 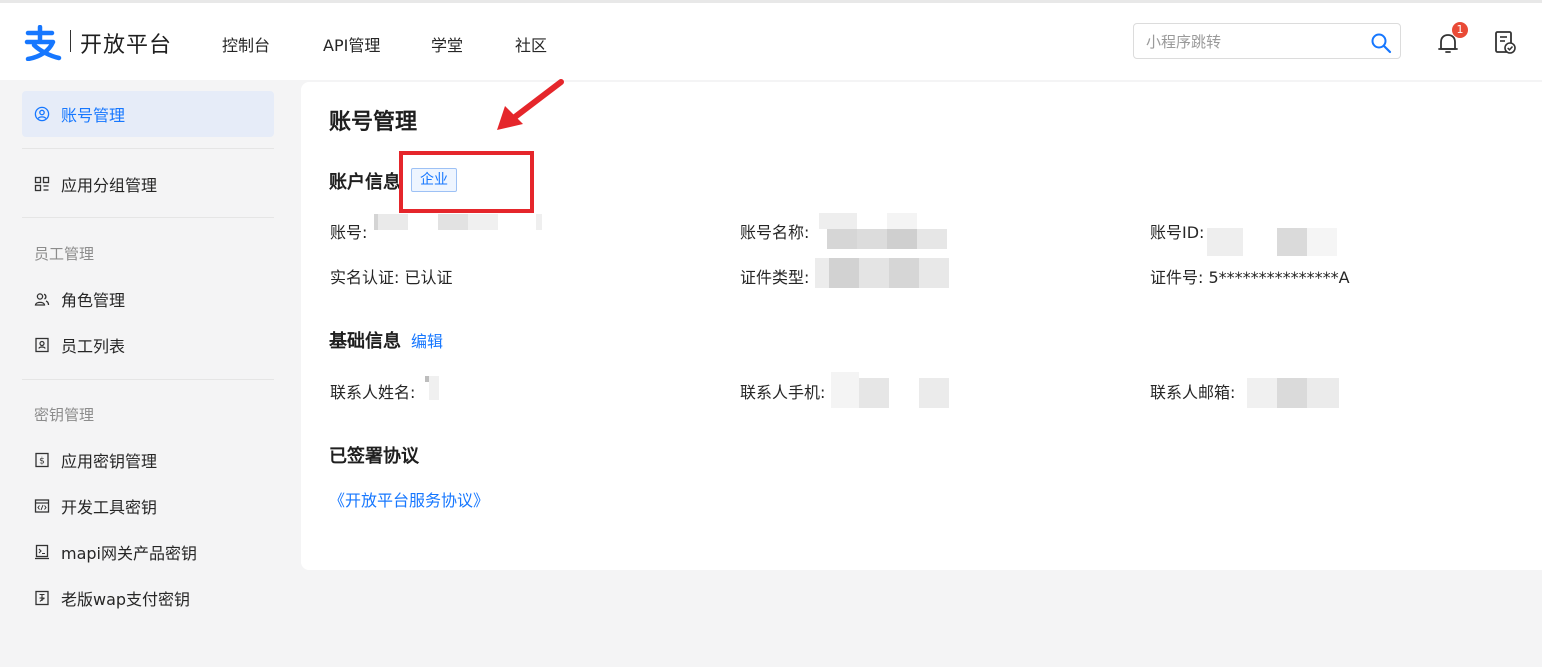 What do you see at coordinates (775, 277) in the screenshot?
I see `field-cert-type-label: 证件类型:` at bounding box center [775, 277].